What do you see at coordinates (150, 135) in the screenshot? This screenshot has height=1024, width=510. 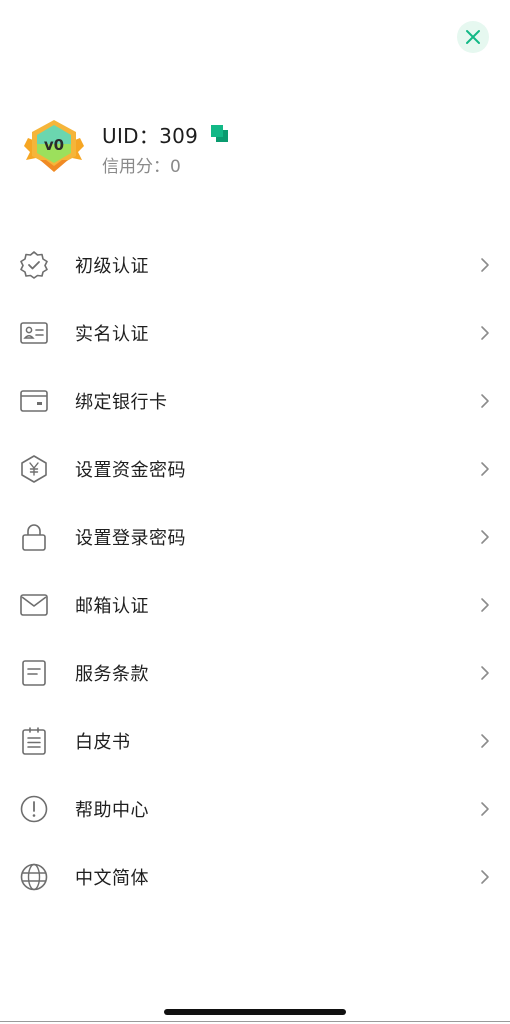 I see `uid-label: UID：309` at bounding box center [150, 135].